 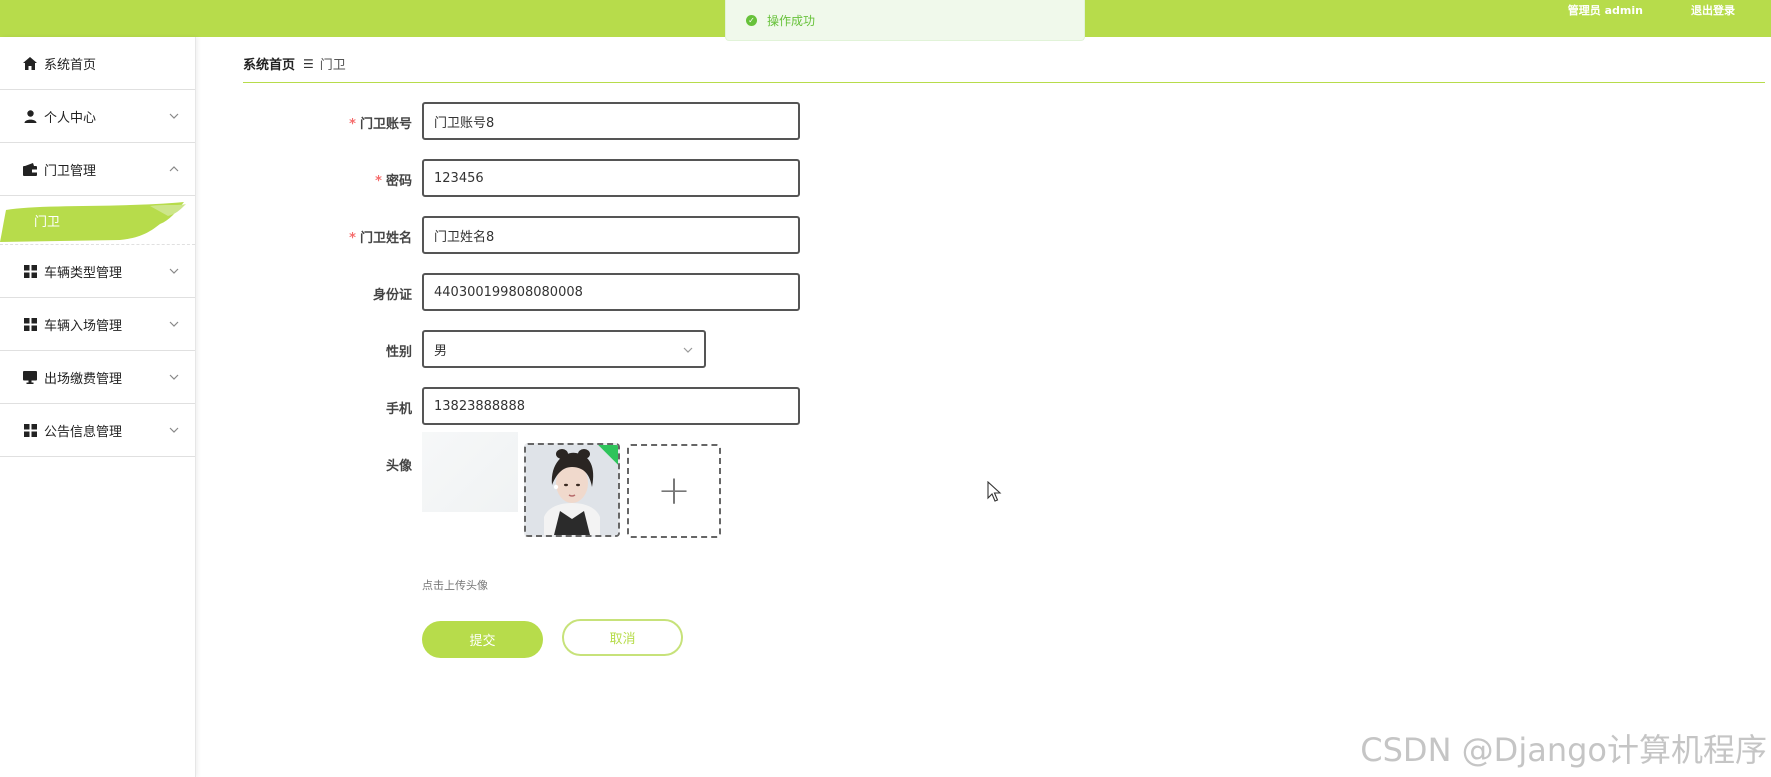 I want to click on monitor-icon, so click(x=30, y=377).